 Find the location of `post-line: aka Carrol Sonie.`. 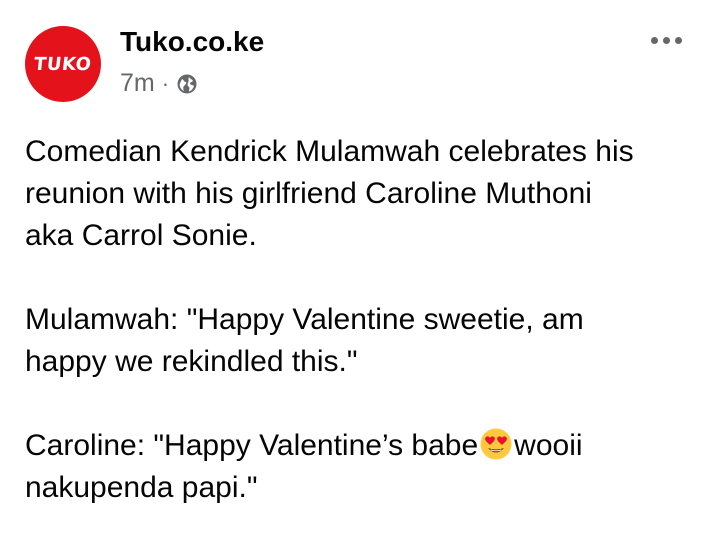

post-line: aka Carrol Sonie. is located at coordinates (141, 235).